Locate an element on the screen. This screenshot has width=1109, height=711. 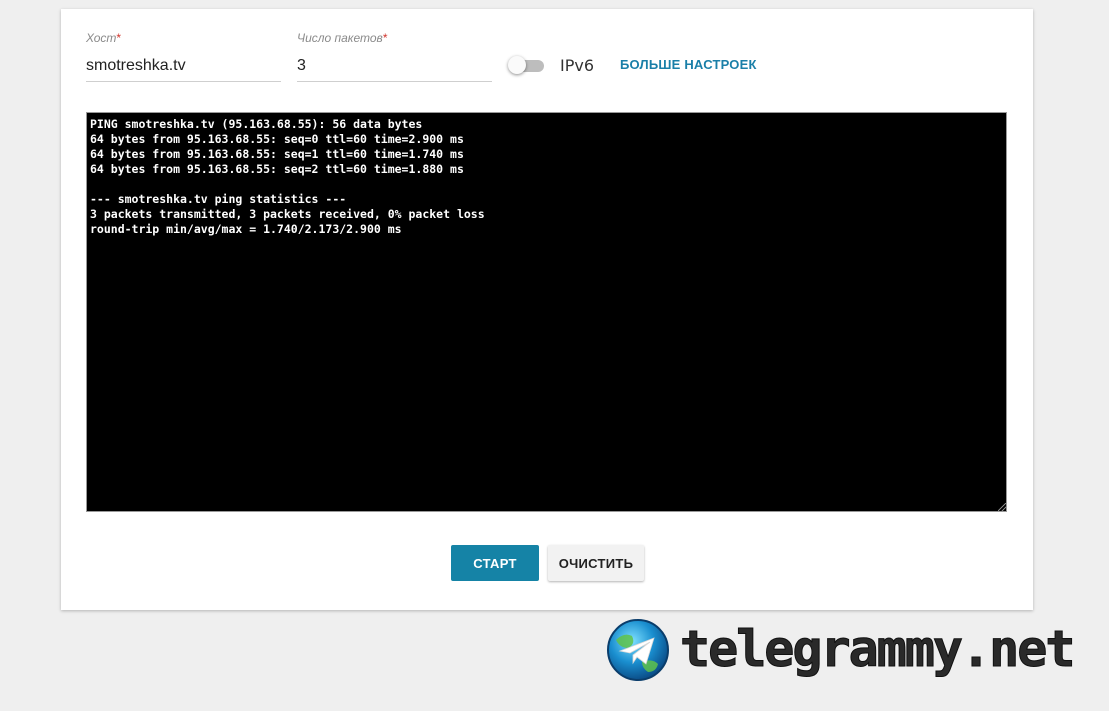
host-label: Хост* is located at coordinates (104, 38).